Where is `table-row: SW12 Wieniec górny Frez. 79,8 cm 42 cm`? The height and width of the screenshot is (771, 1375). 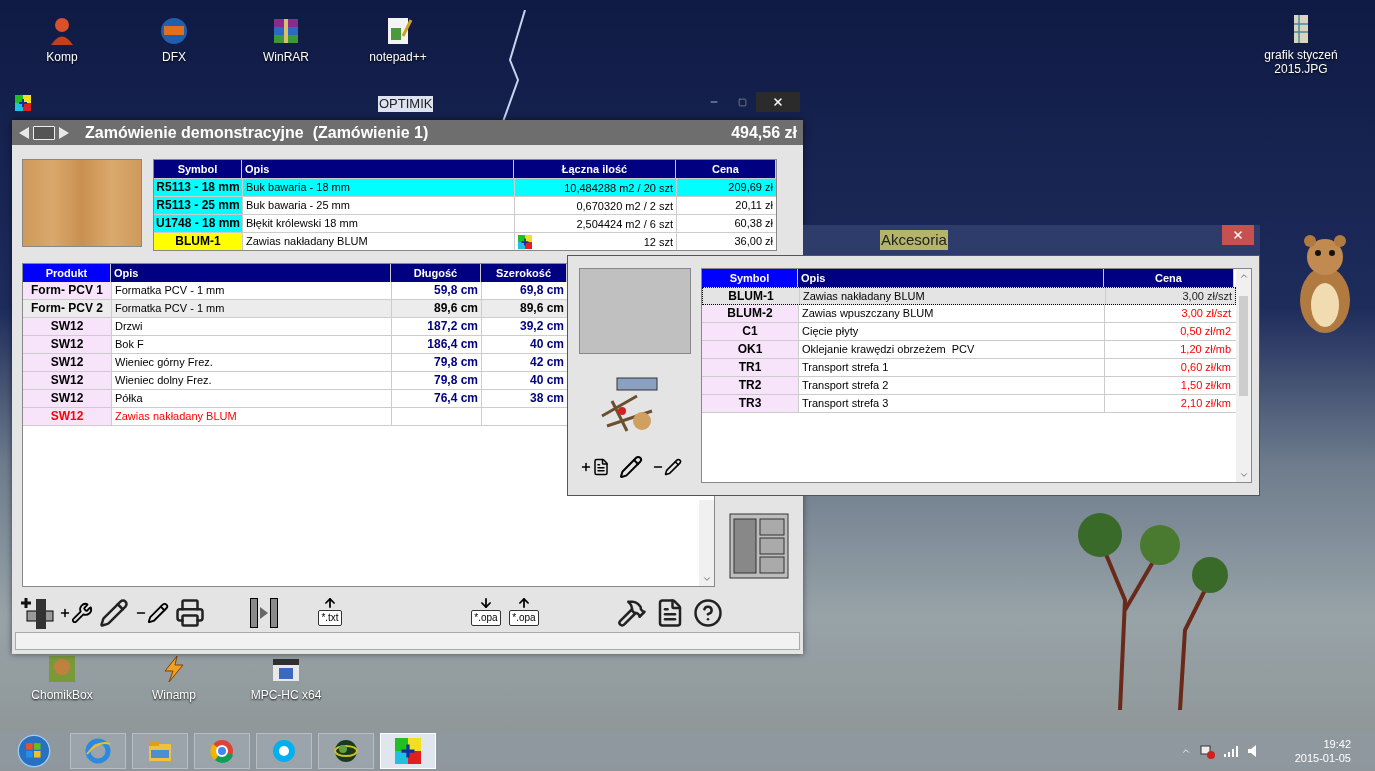 table-row: SW12 Wieniec górny Frez. 79,8 cm 42 cm is located at coordinates (295, 363).